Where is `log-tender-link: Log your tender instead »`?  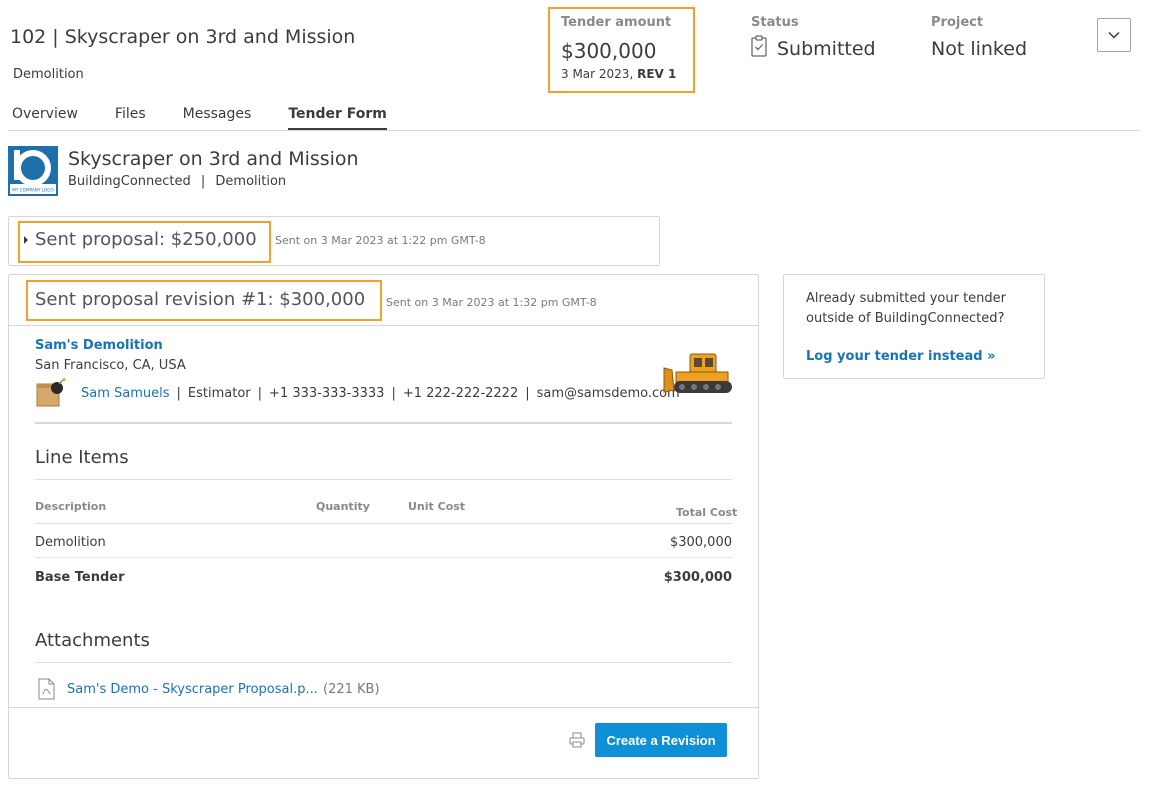
log-tender-link: Log your tender instead » is located at coordinates (900, 356).